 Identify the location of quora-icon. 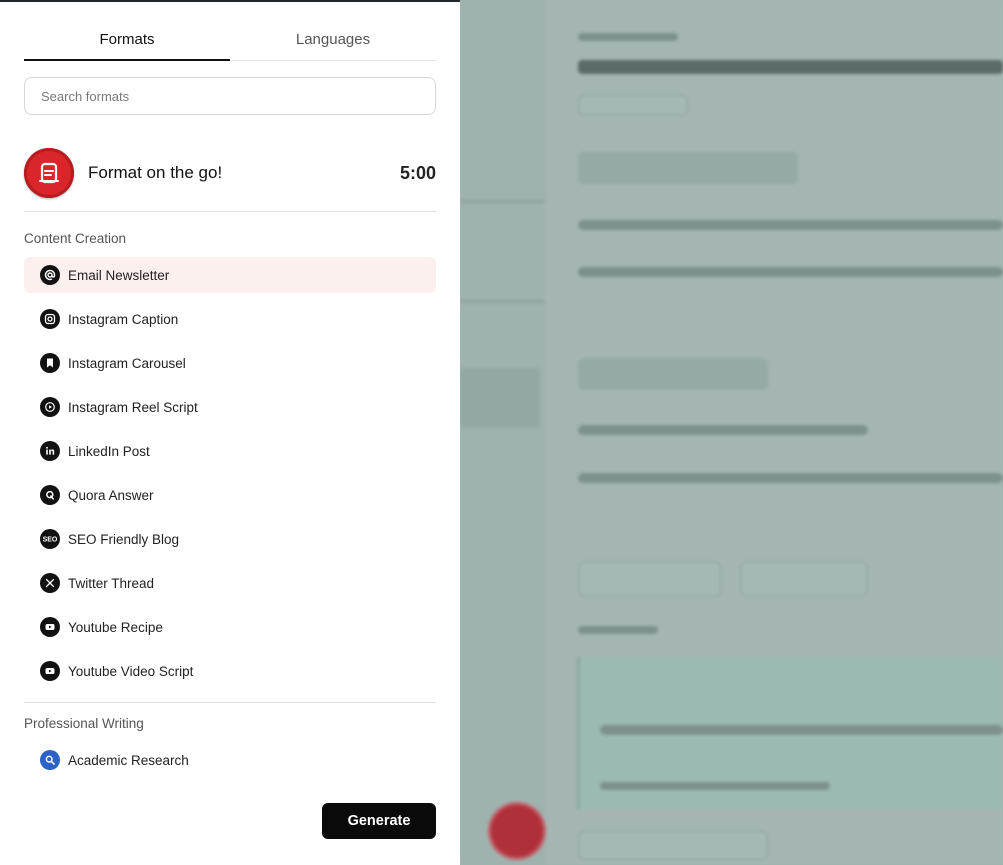
(50, 495).